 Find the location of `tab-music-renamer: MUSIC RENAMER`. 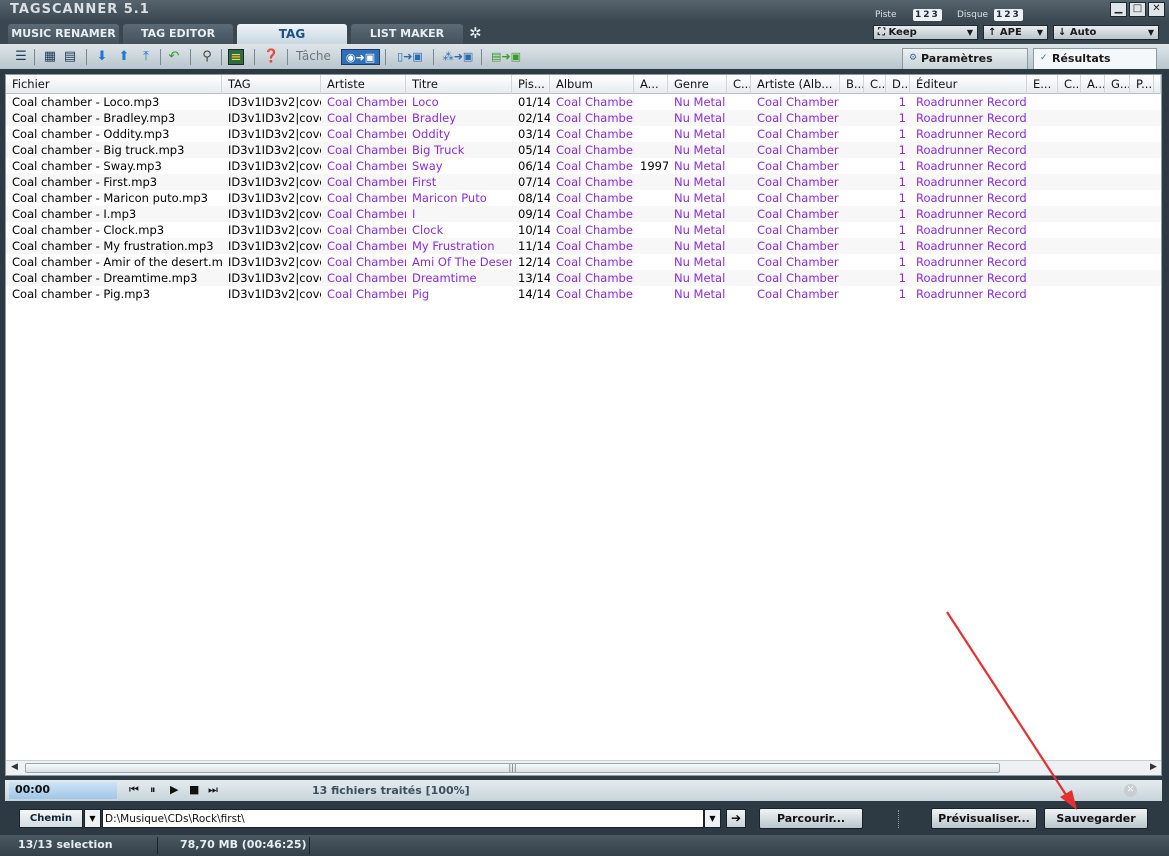

tab-music-renamer: MUSIC RENAMER is located at coordinates (63, 34).